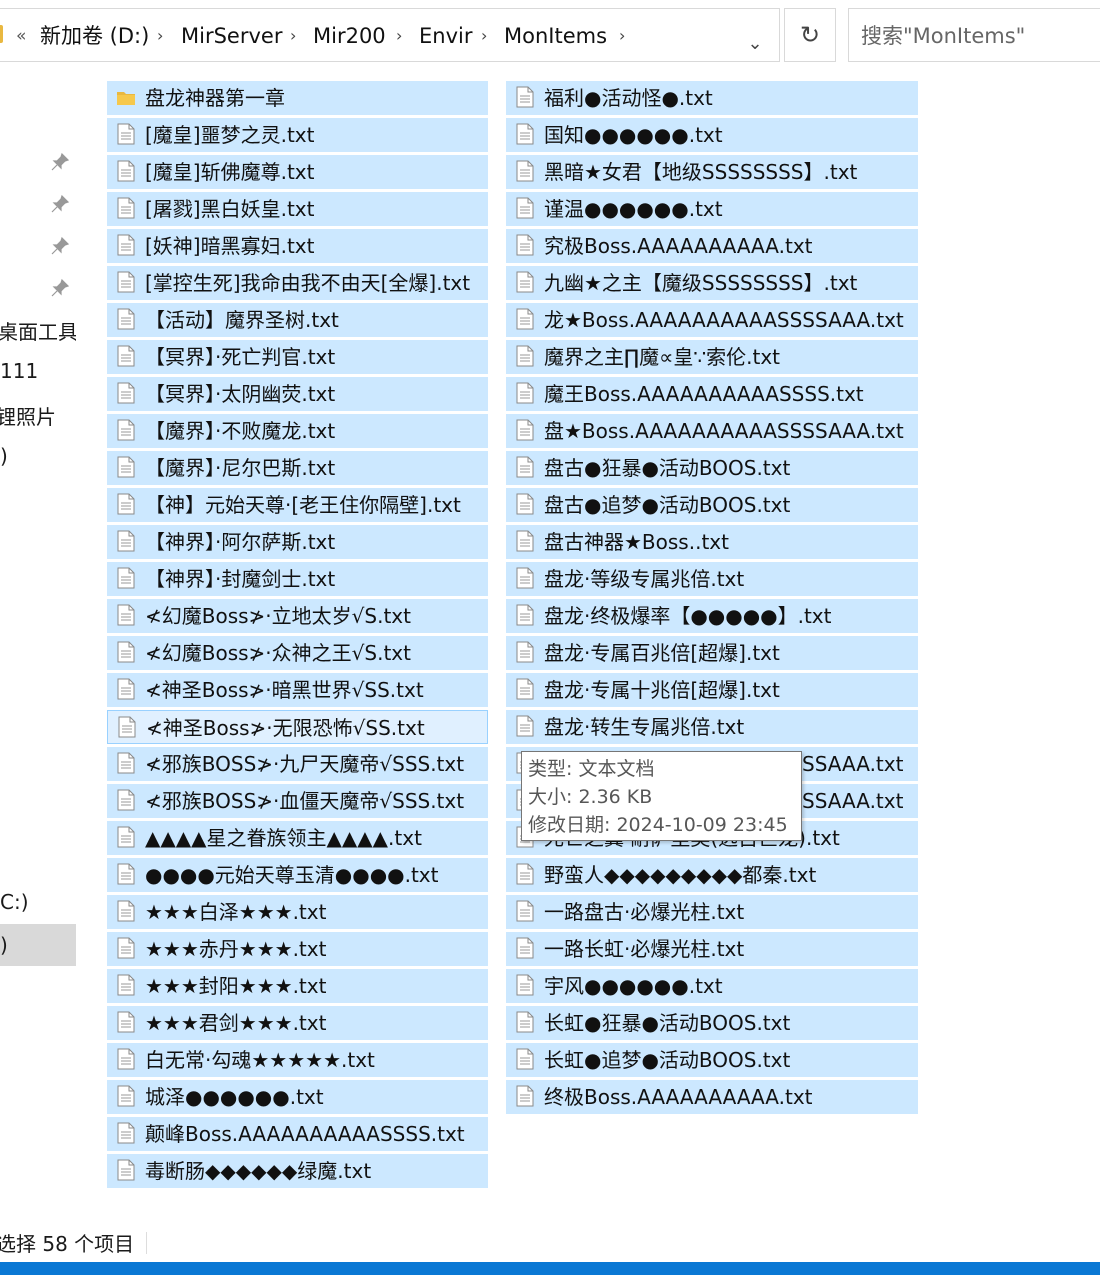  What do you see at coordinates (297, 209) in the screenshot?
I see `file-item: [屠戮]黑白妖皇.txt` at bounding box center [297, 209].